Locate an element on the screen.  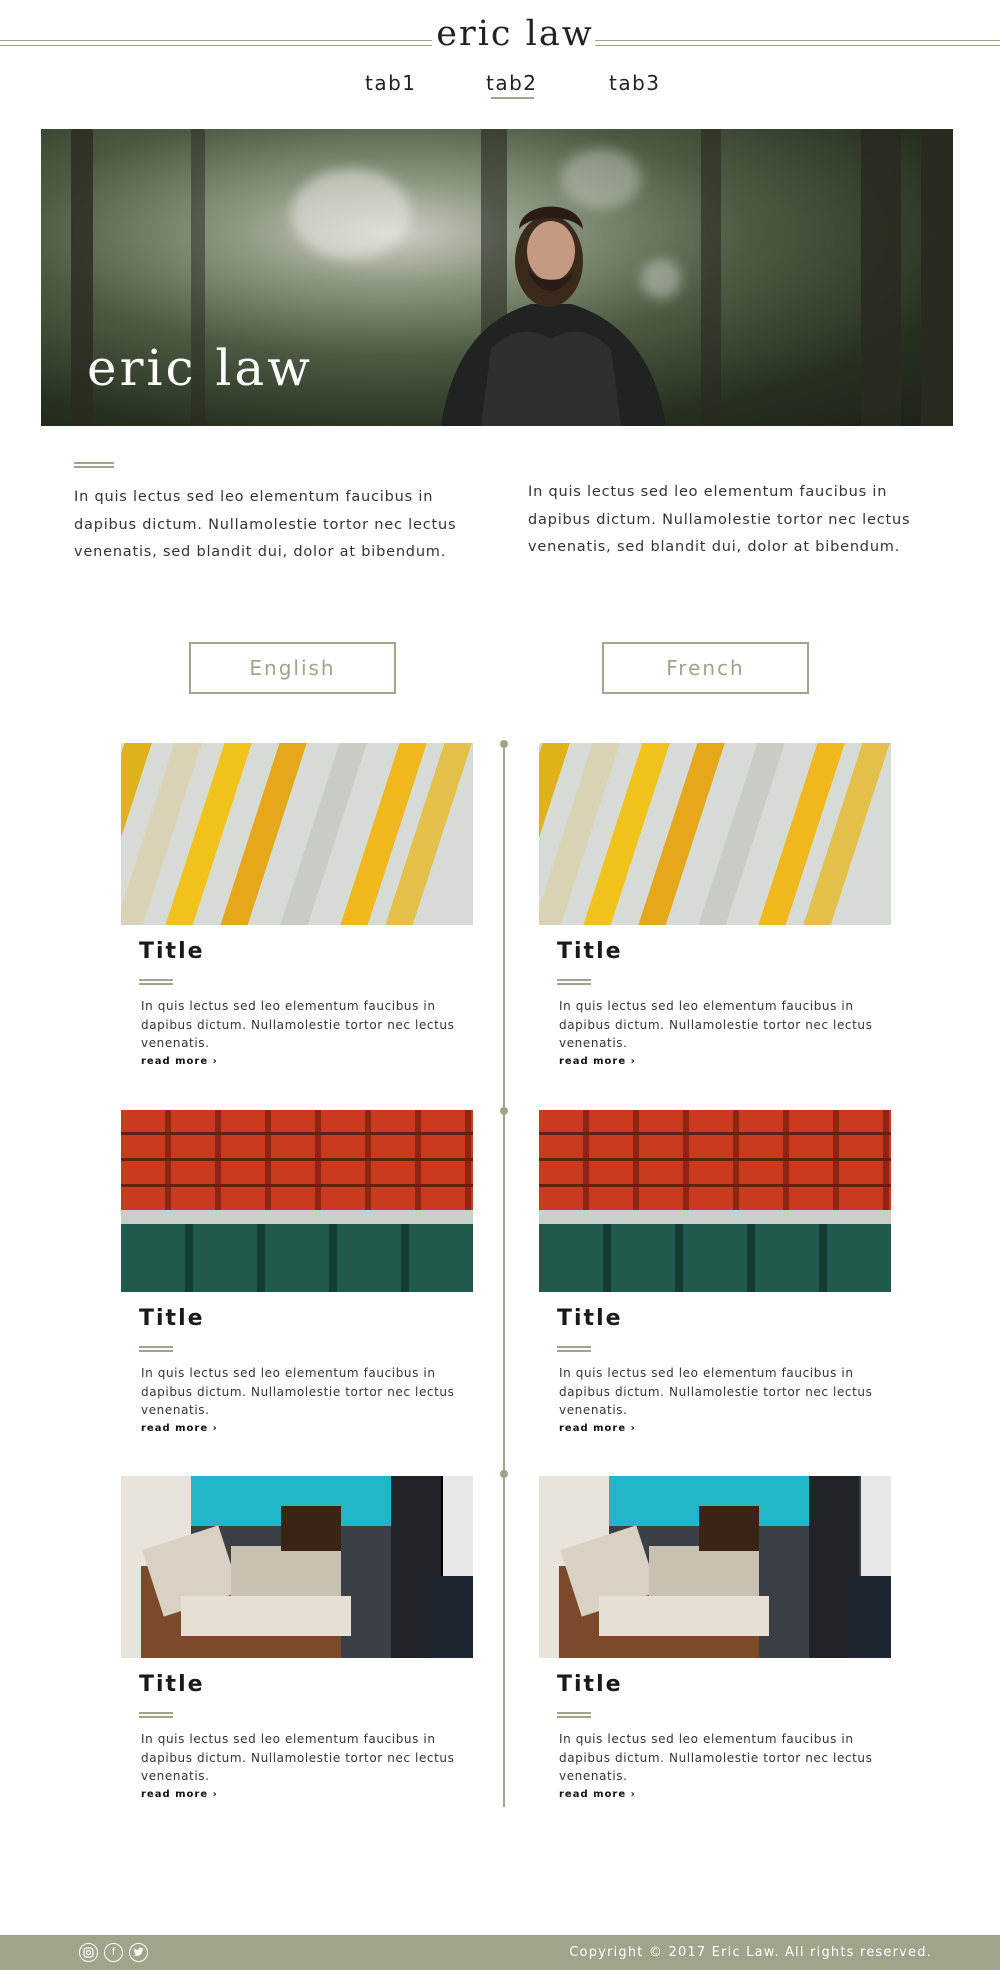
header-rule-right is located at coordinates (797, 43).